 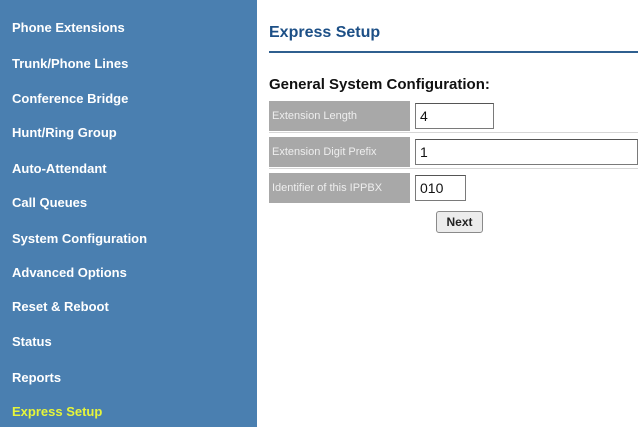 What do you see at coordinates (325, 32) in the screenshot?
I see `page-title: Express Setup` at bounding box center [325, 32].